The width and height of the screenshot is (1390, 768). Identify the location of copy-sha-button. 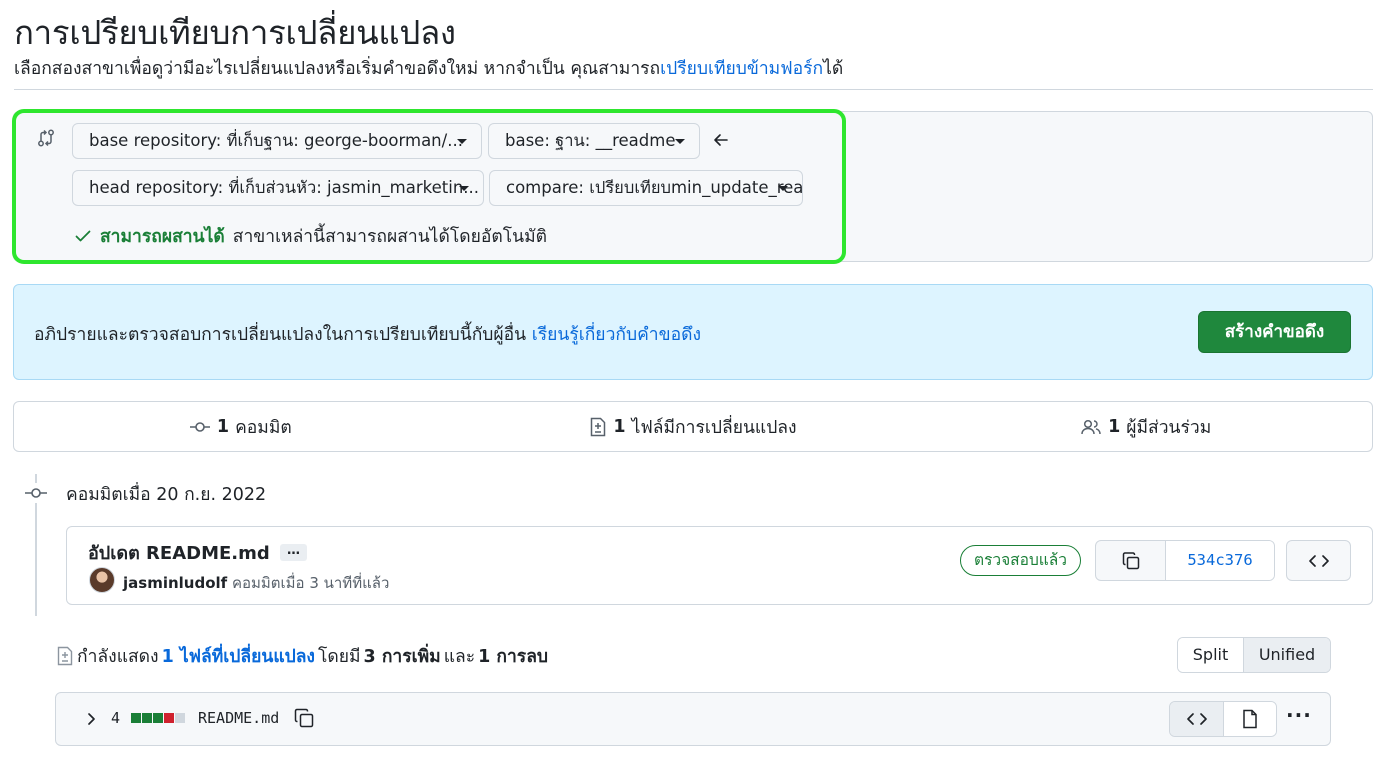
(1131, 560).